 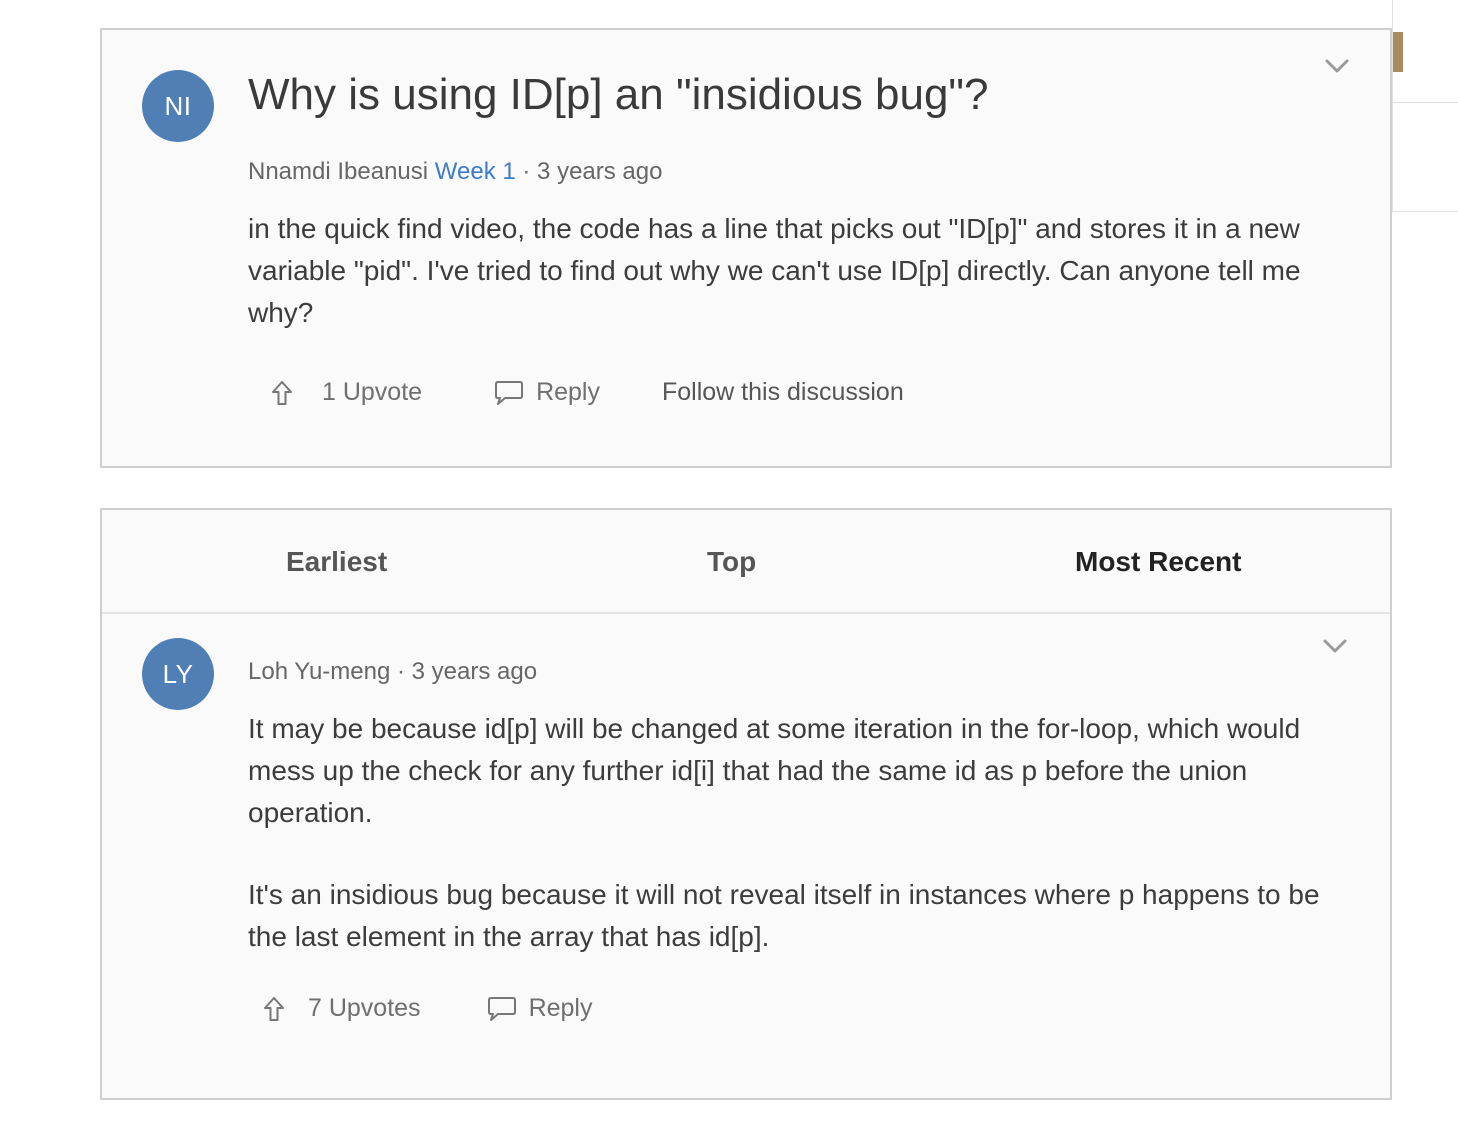 I want to click on side-panel-edge, so click(x=1425, y=106).